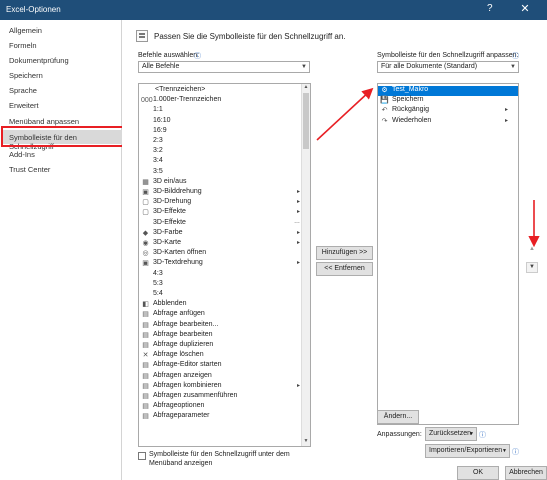  What do you see at coordinates (224, 377) in the screenshot?
I see `list-item: ▤ Abfragen anzeigen` at bounding box center [224, 377].